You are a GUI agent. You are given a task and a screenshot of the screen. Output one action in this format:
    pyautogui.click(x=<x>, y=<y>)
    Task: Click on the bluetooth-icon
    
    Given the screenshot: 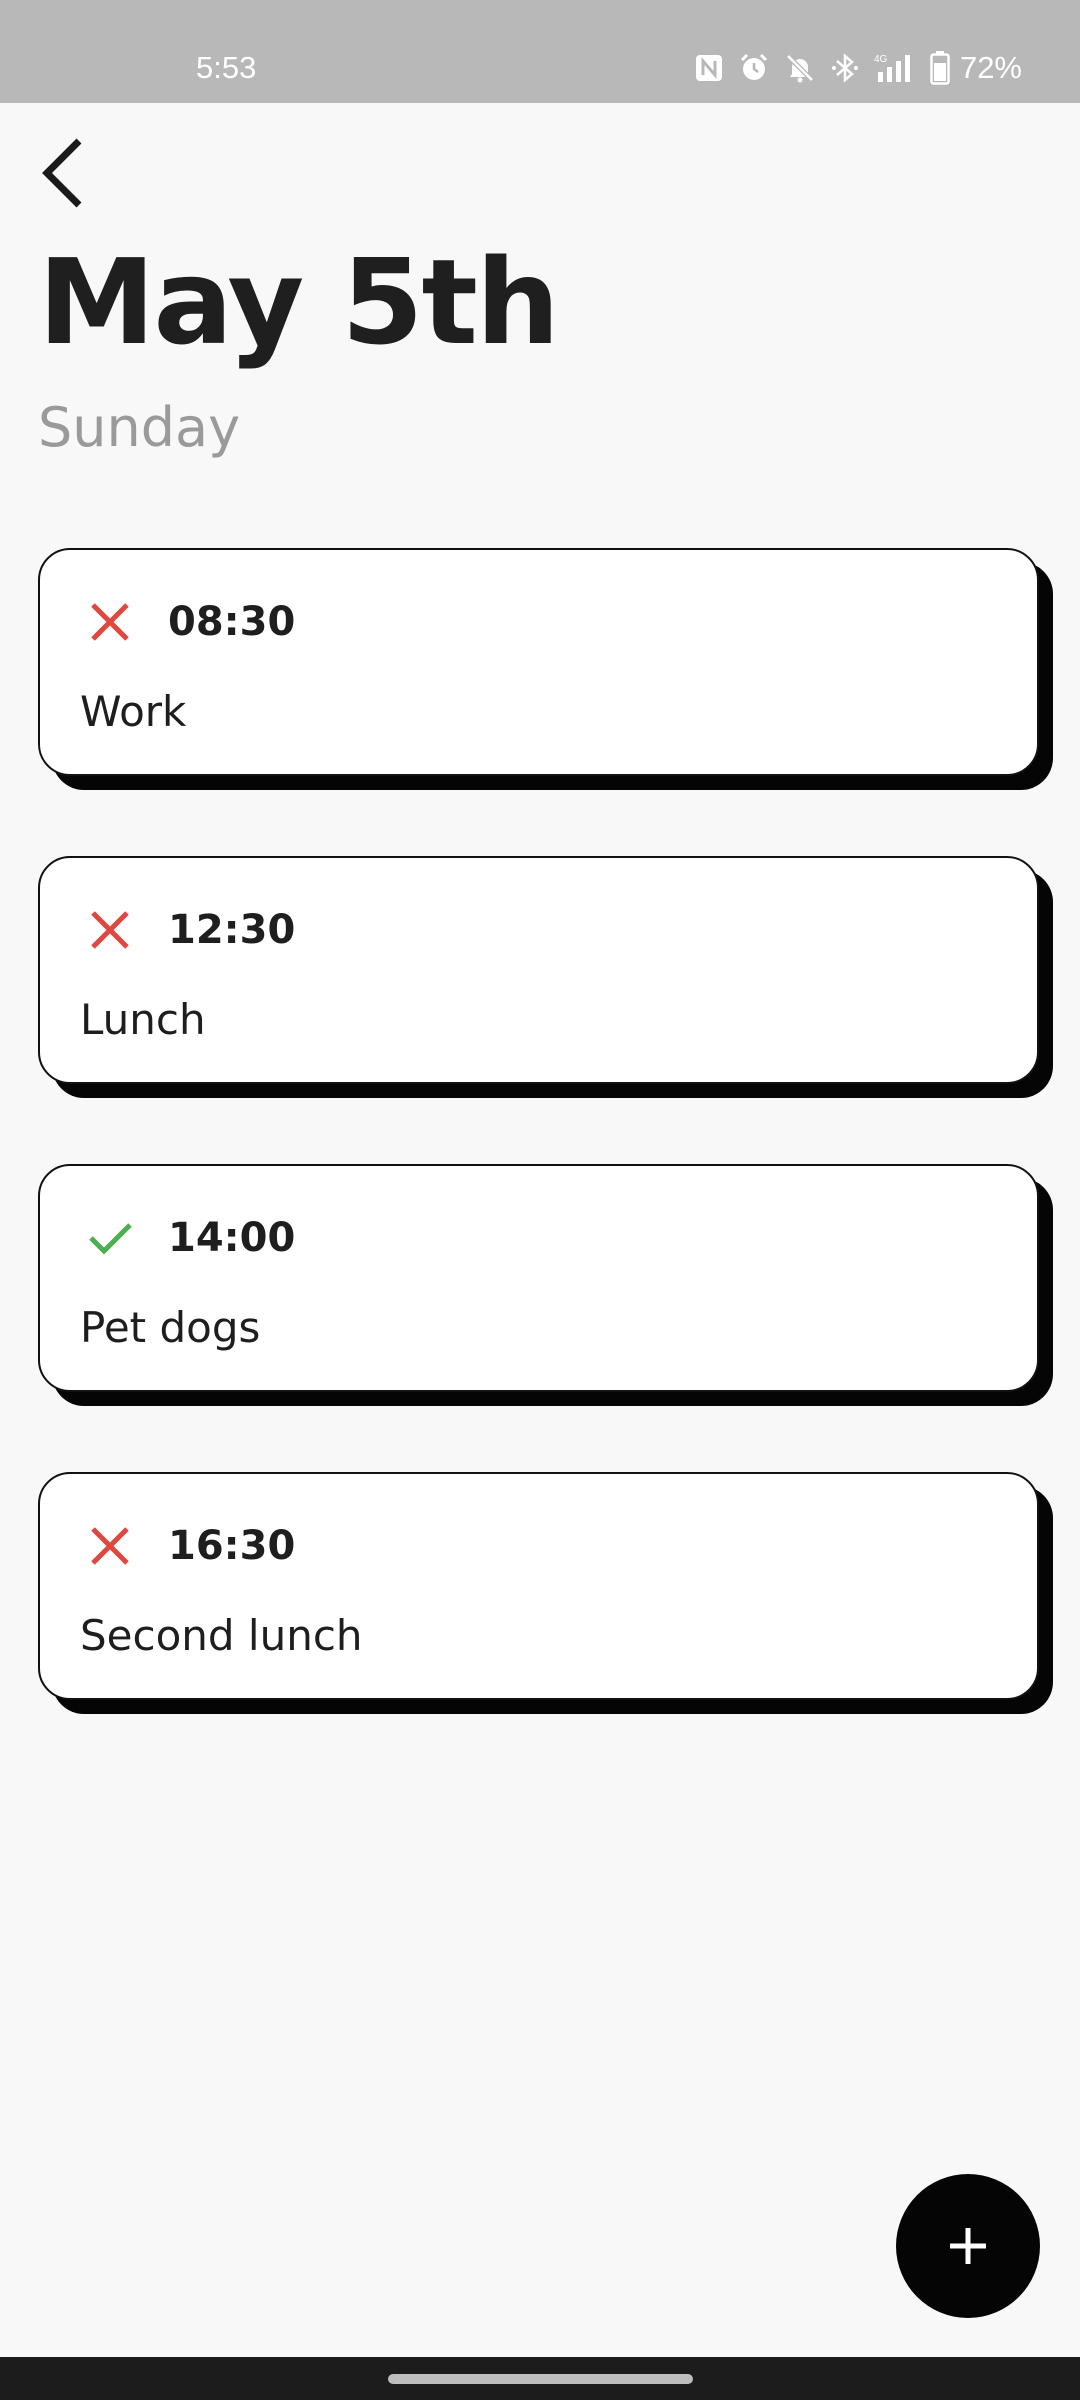 What is the action you would take?
    pyautogui.click(x=845, y=68)
    